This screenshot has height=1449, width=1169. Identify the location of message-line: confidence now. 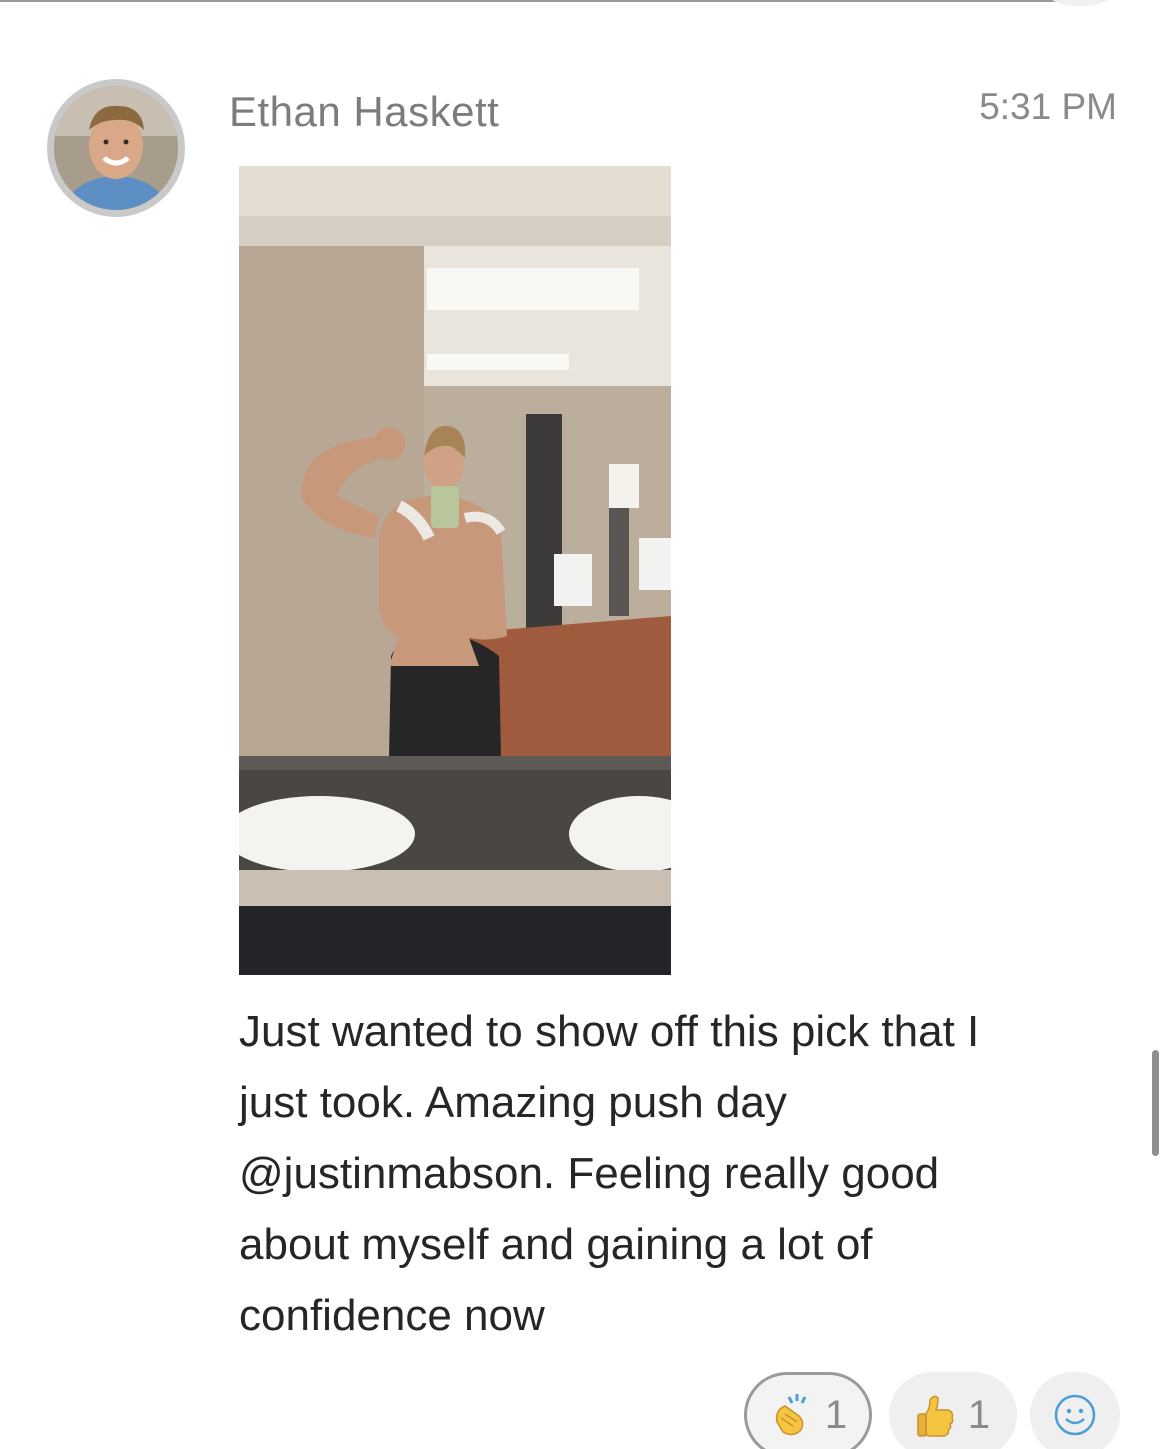
(392, 1315).